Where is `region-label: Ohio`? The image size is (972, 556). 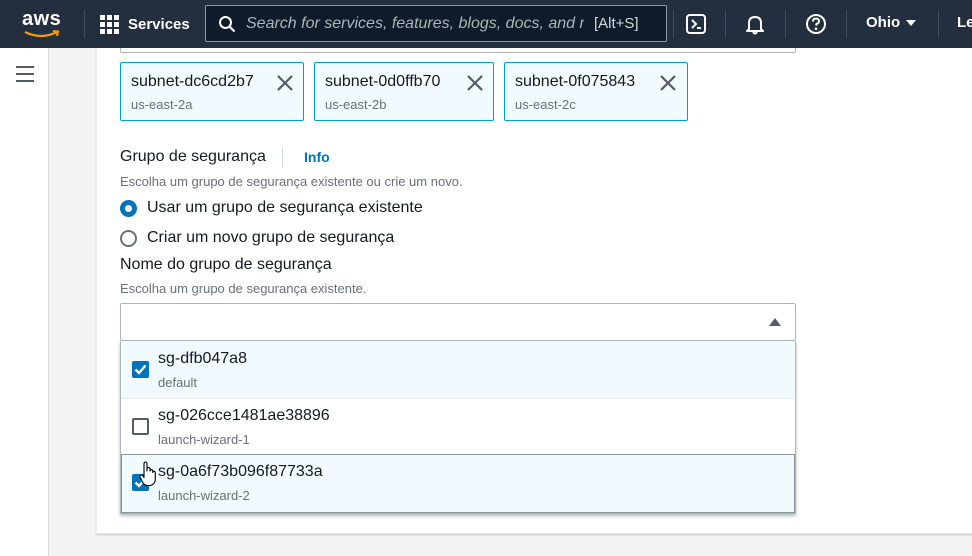 region-label: Ohio is located at coordinates (883, 22).